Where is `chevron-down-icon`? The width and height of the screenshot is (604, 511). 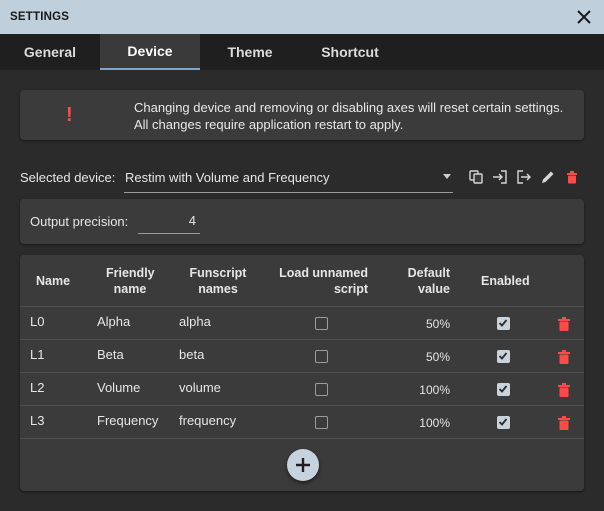 chevron-down-icon is located at coordinates (447, 176).